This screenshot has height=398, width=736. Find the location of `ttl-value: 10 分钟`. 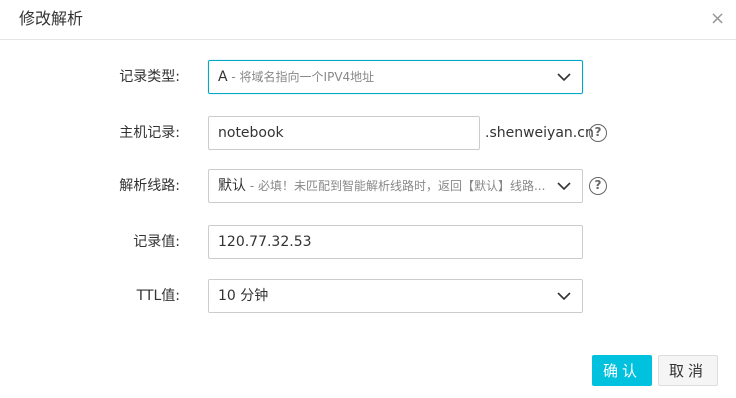

ttl-value: 10 分钟 is located at coordinates (243, 296).